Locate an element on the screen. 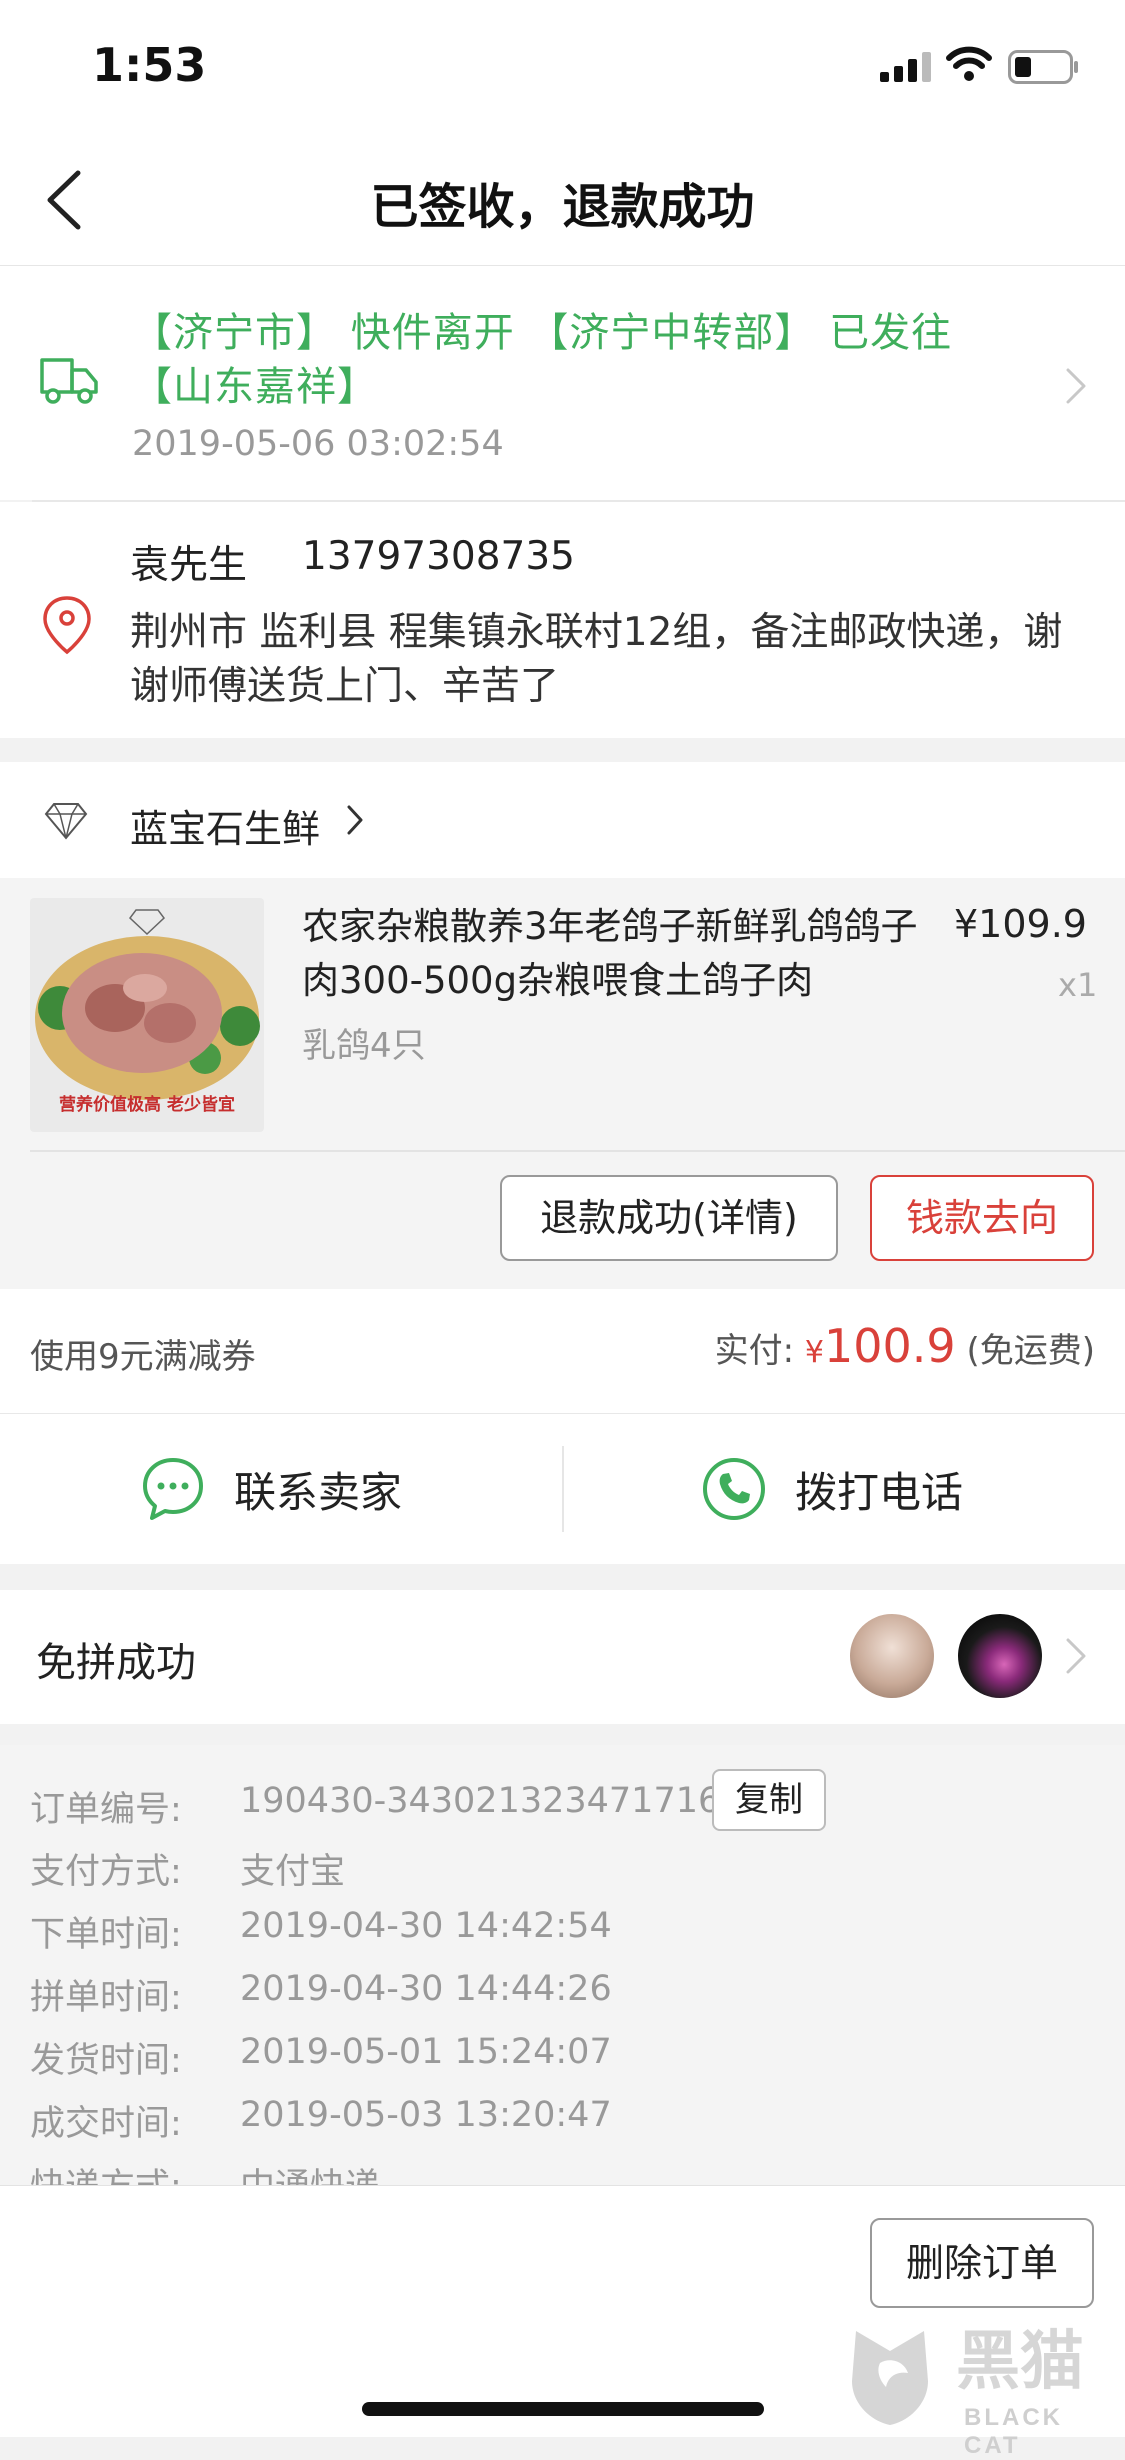  battery-icon is located at coordinates (1043, 67).